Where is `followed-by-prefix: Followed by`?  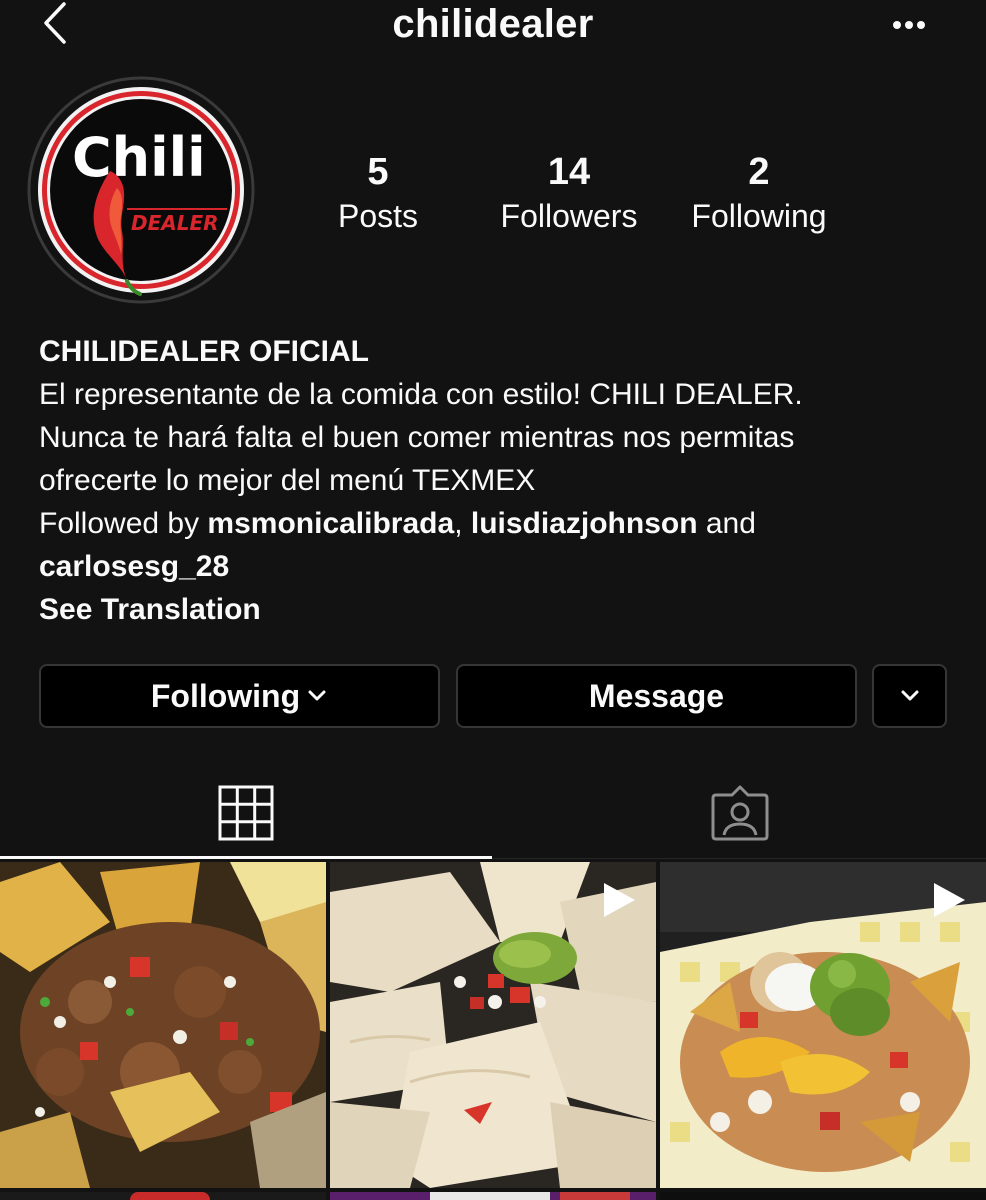 followed-by-prefix: Followed by is located at coordinates (123, 523).